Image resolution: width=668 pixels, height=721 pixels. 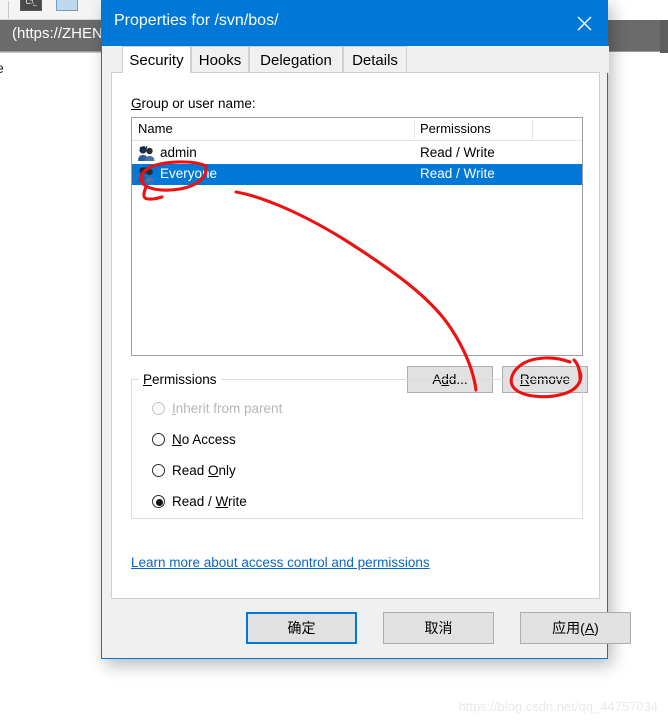 I want to click on radio-inherit-from-parent: Inherit from parent, so click(x=217, y=408).